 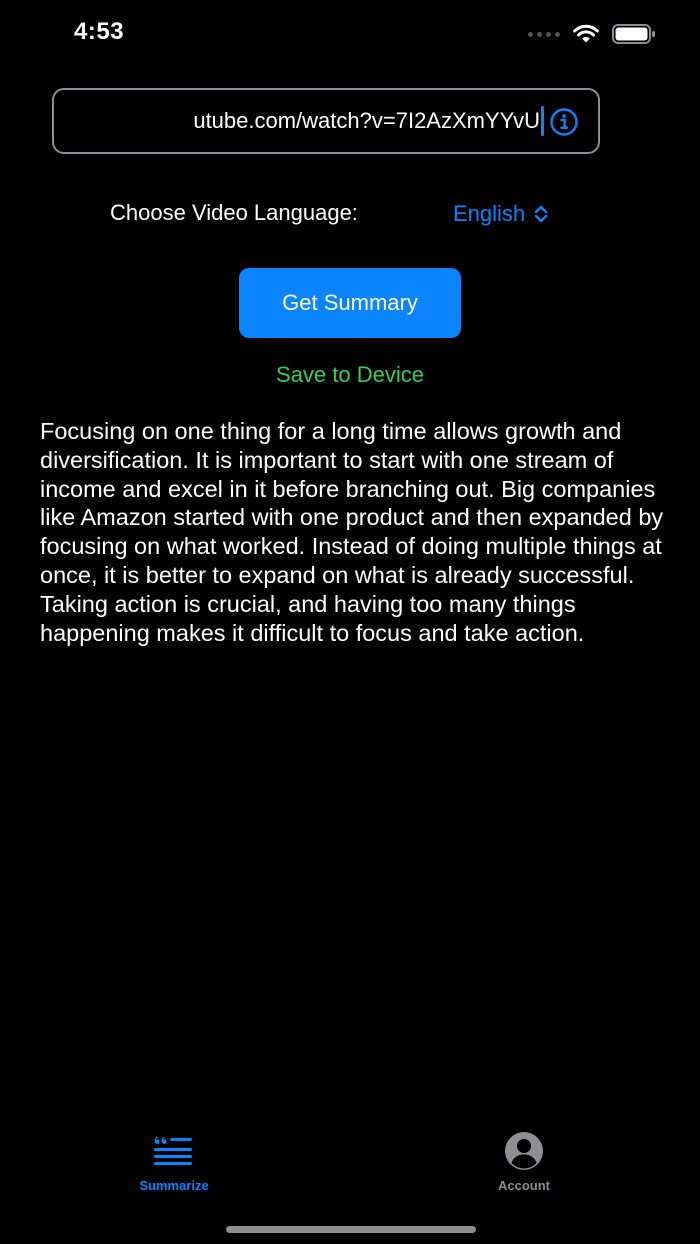 I want to click on cellular-signal-icon, so click(x=544, y=34).